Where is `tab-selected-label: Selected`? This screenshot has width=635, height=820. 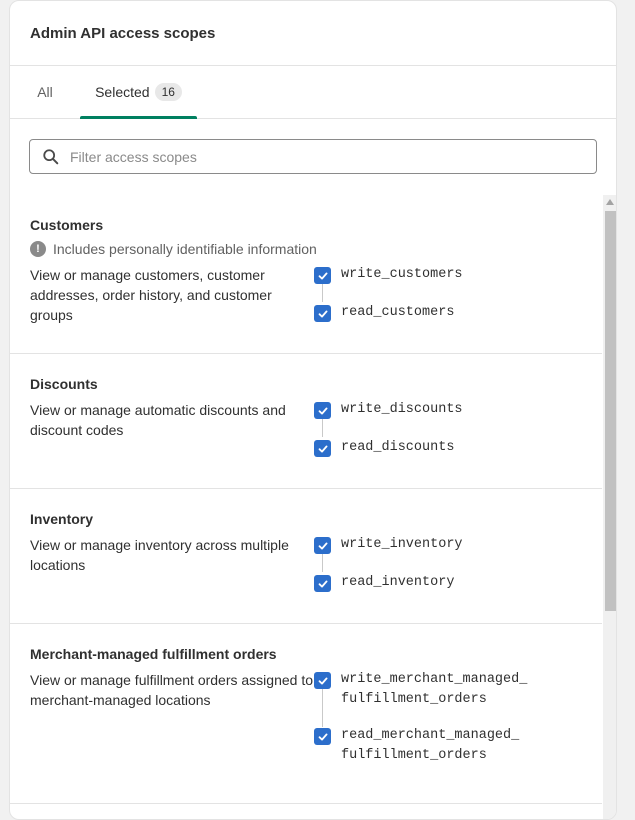 tab-selected-label: Selected is located at coordinates (122, 92).